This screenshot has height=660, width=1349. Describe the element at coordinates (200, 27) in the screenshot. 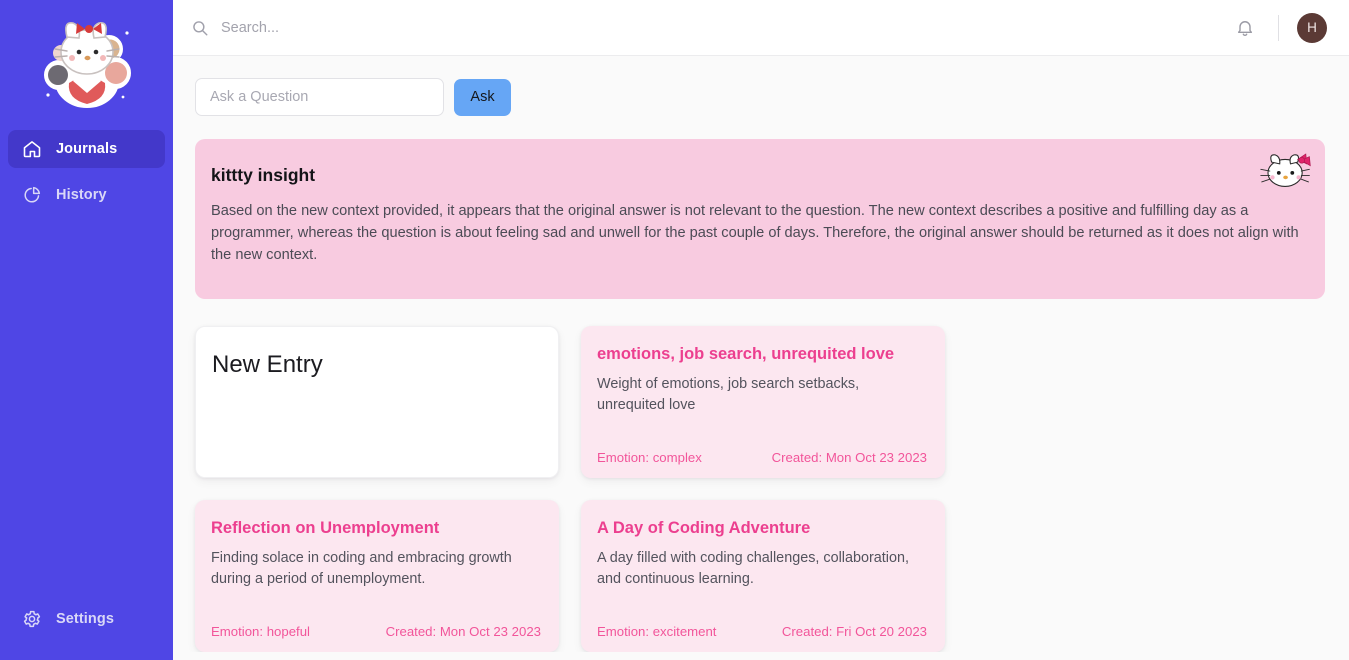

I see `search-icon` at that location.